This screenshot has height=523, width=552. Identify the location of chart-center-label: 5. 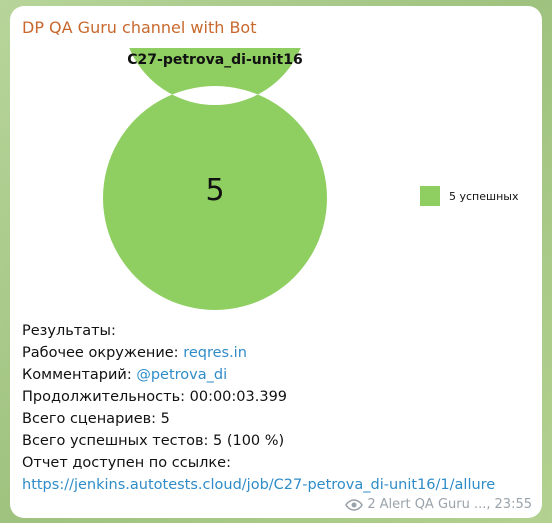
(215, 190).